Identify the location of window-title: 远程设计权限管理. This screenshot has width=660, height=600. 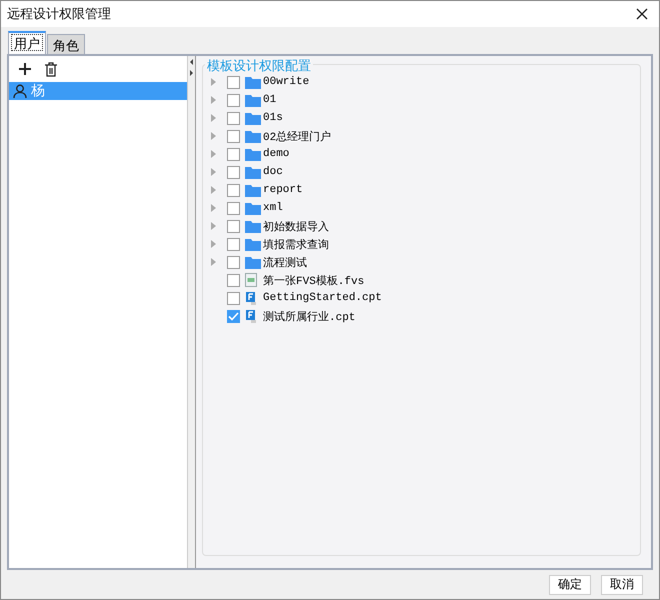
(59, 14).